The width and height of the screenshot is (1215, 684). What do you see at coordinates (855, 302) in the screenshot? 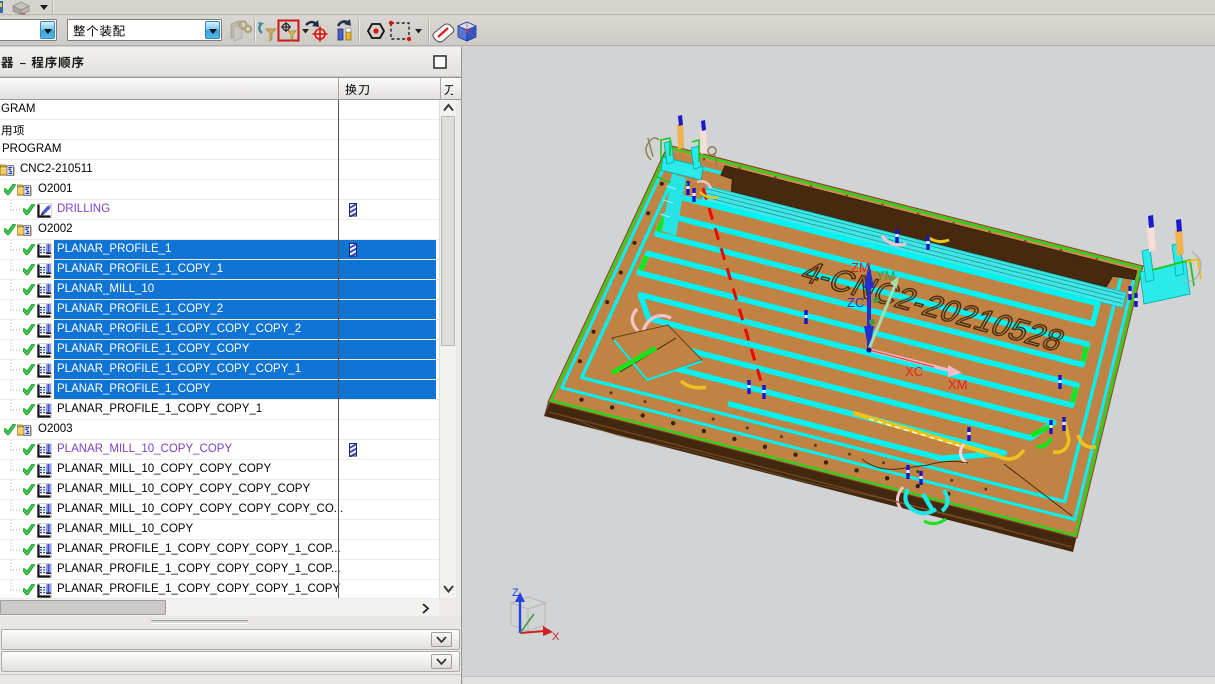
I see `svg-text: ZC` at bounding box center [855, 302].